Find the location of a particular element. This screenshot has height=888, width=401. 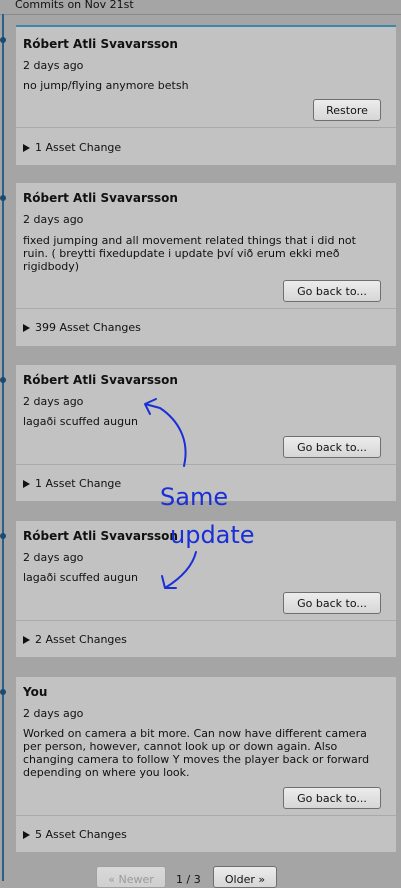

asset-changes-toggle: 5 Asset Changes is located at coordinates (75, 834).